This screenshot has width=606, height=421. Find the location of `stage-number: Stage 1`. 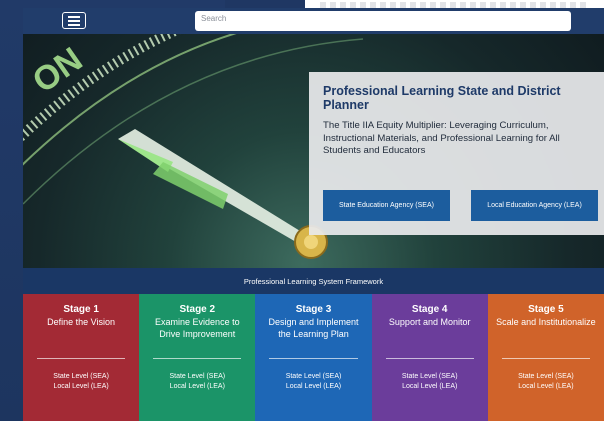

stage-number: Stage 1 is located at coordinates (81, 309).